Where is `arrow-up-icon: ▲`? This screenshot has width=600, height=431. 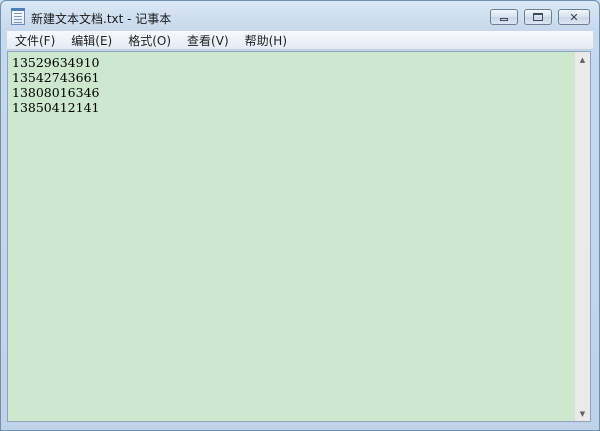
arrow-up-icon: ▲ is located at coordinates (582, 59).